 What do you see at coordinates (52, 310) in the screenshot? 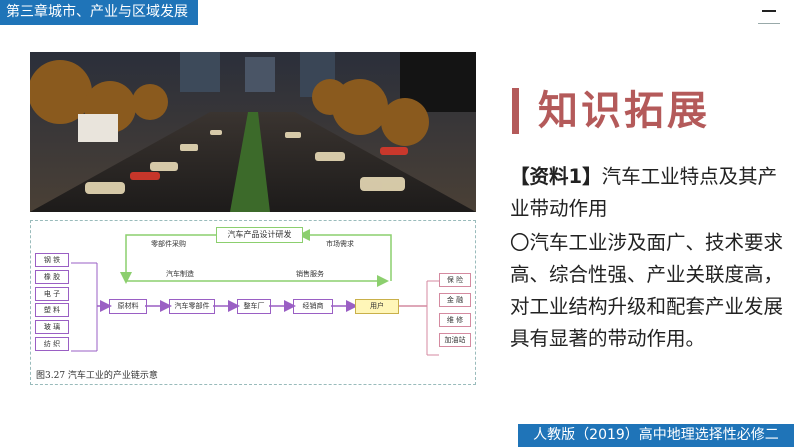
I see `material-item: 塑 料` at bounding box center [52, 310].